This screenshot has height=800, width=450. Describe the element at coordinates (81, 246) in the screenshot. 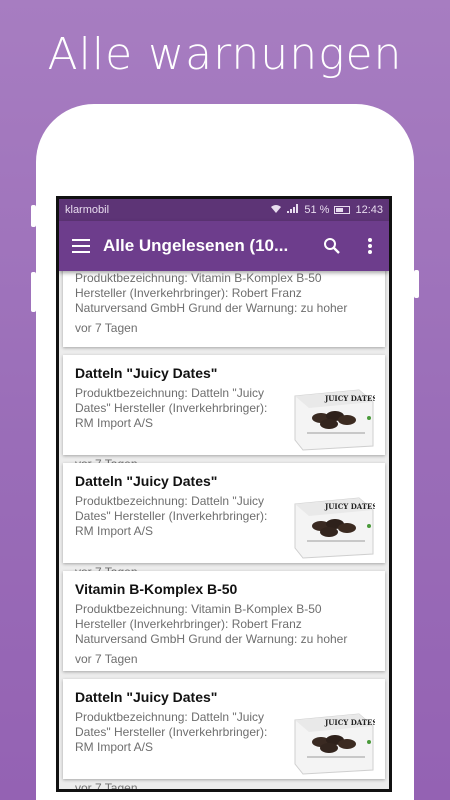

I see `hamburger-menu-icon` at that location.